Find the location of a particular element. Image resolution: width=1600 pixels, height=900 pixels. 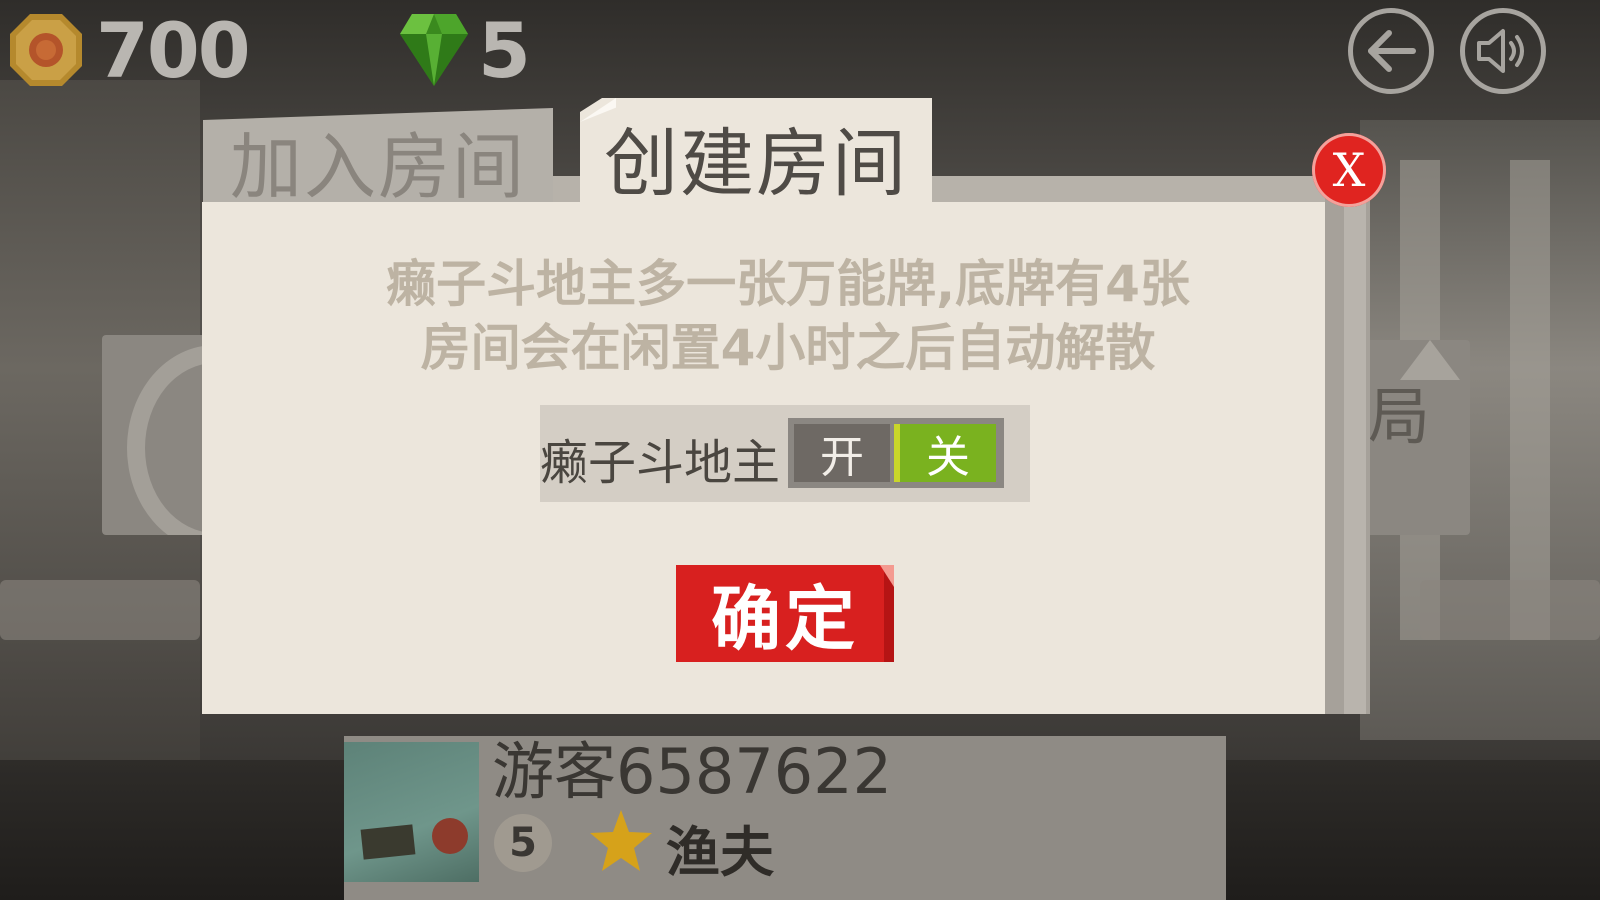

avatar-box is located at coordinates (388, 842).